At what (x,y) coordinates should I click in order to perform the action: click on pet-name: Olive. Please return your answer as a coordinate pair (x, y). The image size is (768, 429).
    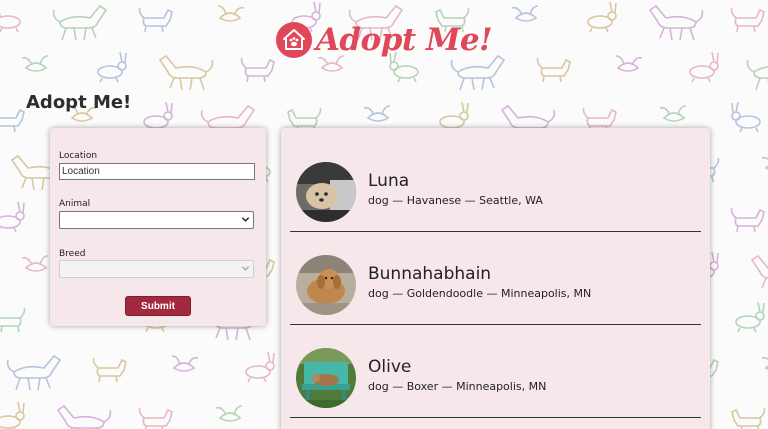
    Looking at the image, I should click on (390, 367).